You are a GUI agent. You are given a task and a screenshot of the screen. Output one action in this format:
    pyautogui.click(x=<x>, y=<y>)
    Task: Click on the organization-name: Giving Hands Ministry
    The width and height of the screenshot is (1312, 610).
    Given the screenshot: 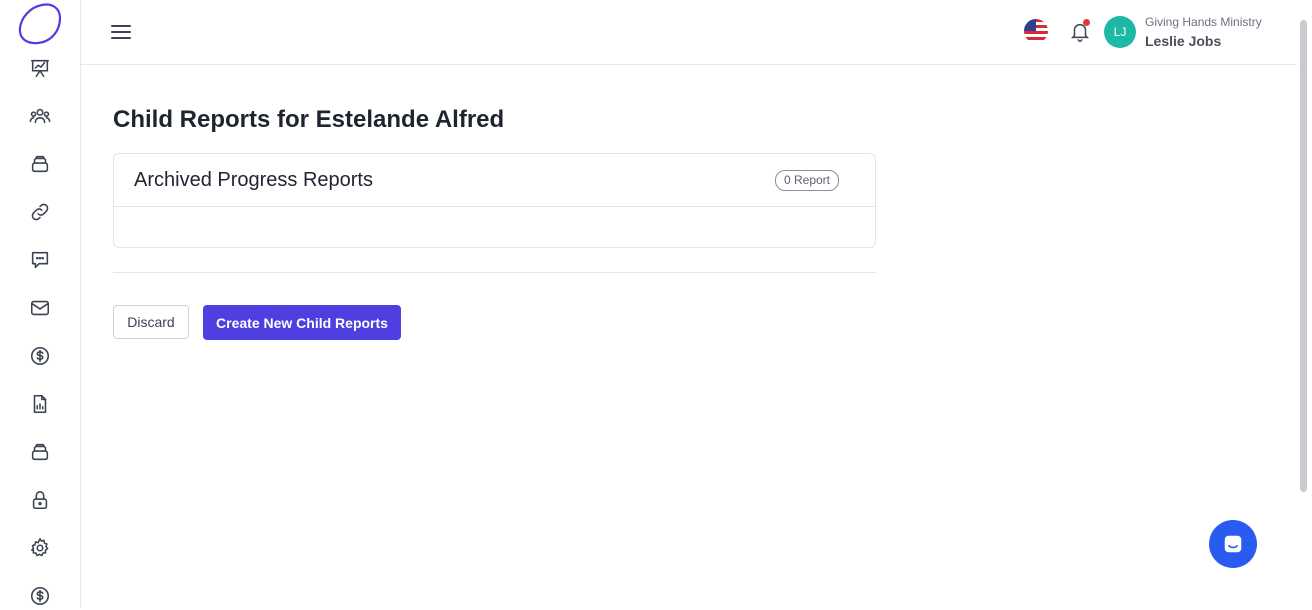 What is the action you would take?
    pyautogui.click(x=1203, y=22)
    